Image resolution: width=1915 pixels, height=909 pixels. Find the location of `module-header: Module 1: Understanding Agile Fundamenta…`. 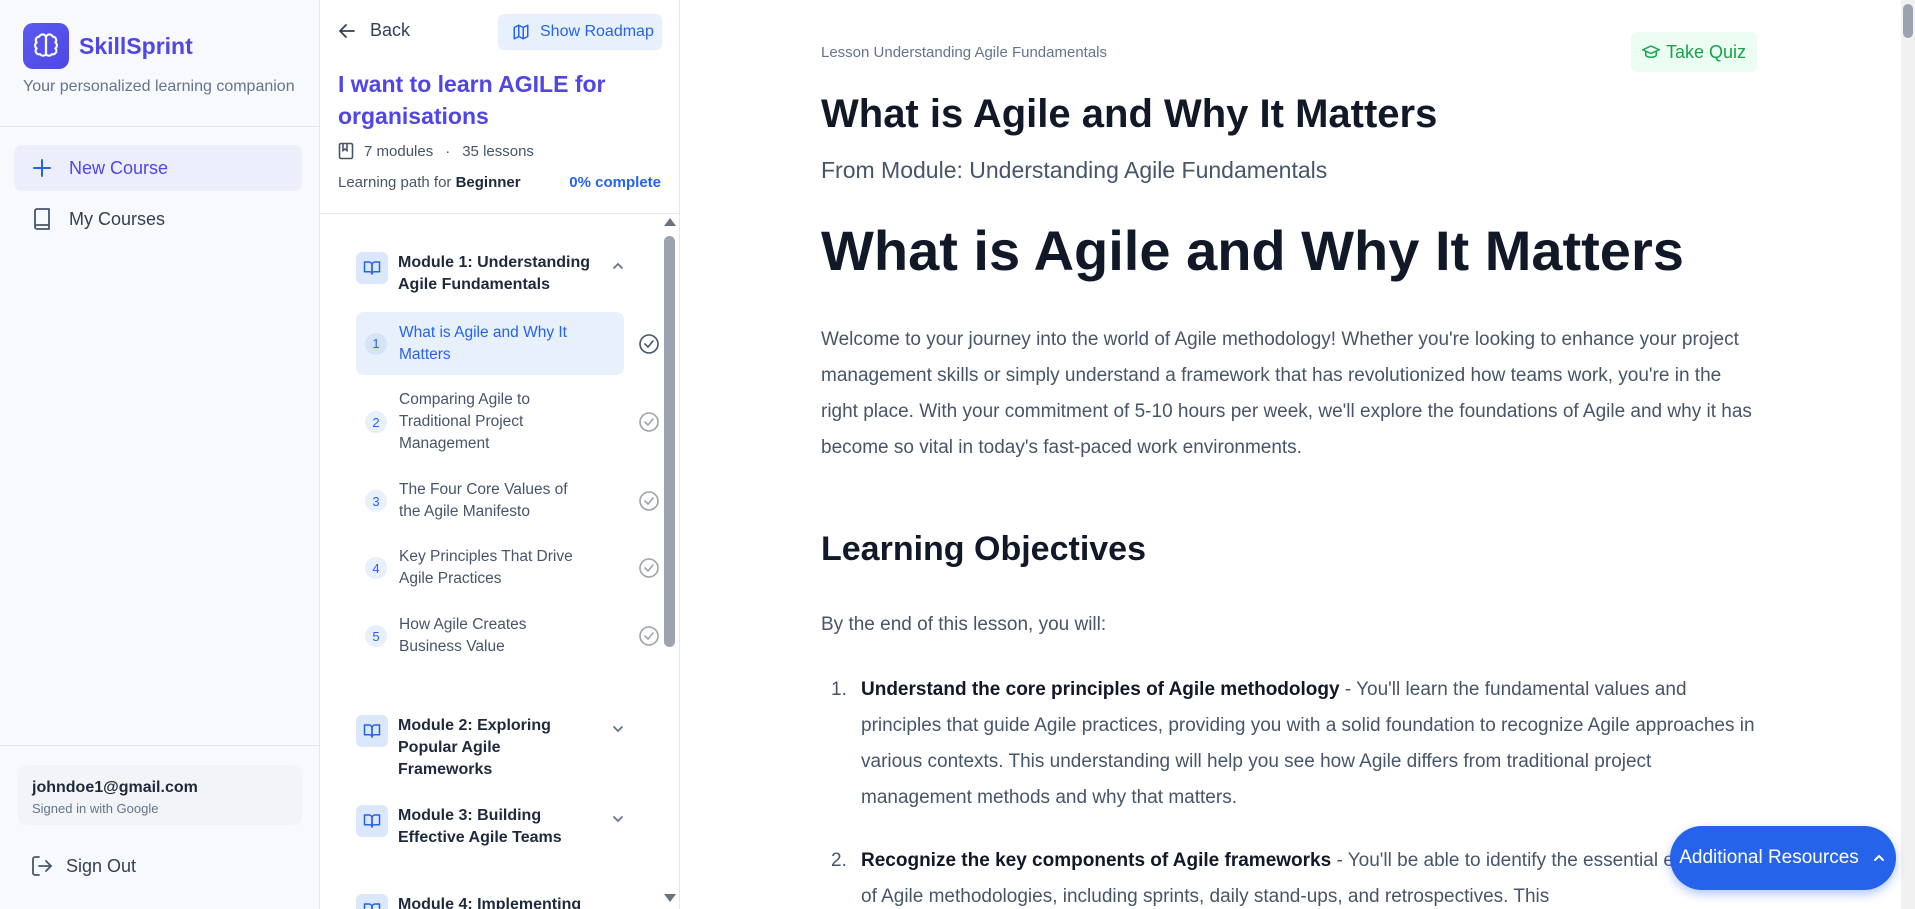

module-header: Module 1: Understanding Agile Fundamenta… is located at coordinates (491, 274).